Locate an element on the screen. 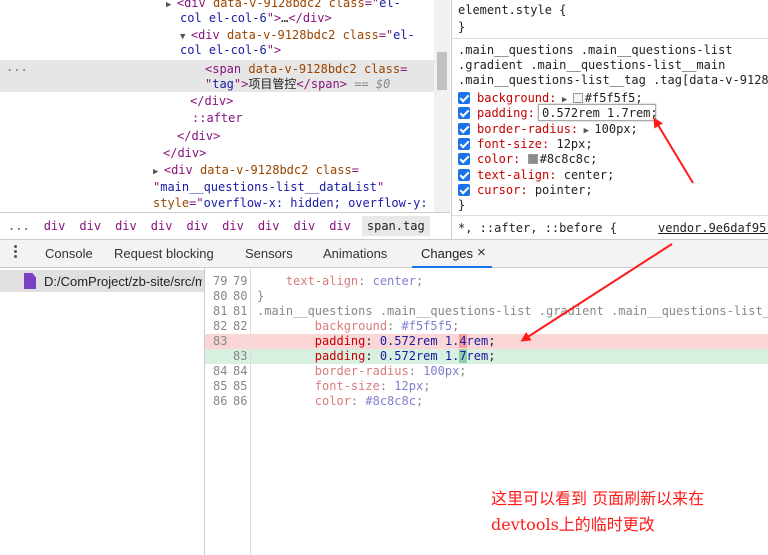  old-line-number: 82 is located at coordinates (220, 326).